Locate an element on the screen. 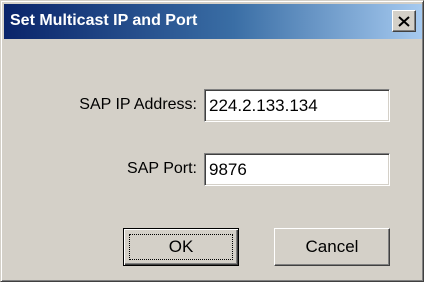  title-bar: Set Multicast IP and Port is located at coordinates (213, 21).